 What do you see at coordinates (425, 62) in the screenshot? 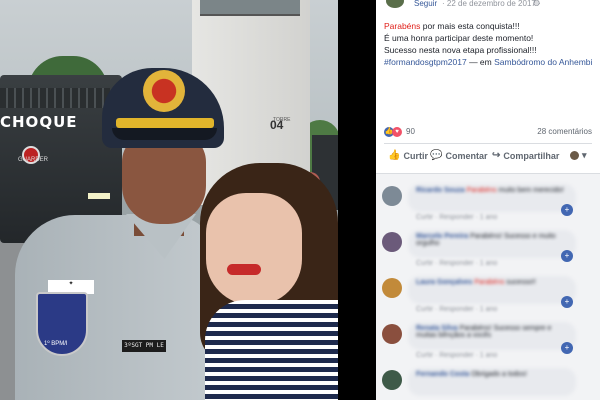
I see `hashtag-link: #formandosgtpm2017` at bounding box center [425, 62].